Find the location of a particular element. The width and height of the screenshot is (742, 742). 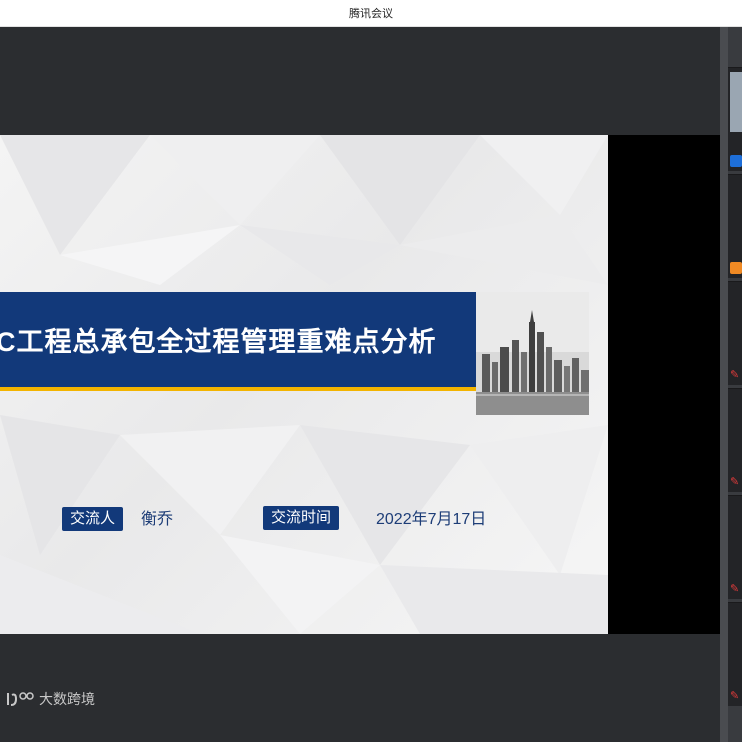

window-title: 腾讯会议 is located at coordinates (371, 14).